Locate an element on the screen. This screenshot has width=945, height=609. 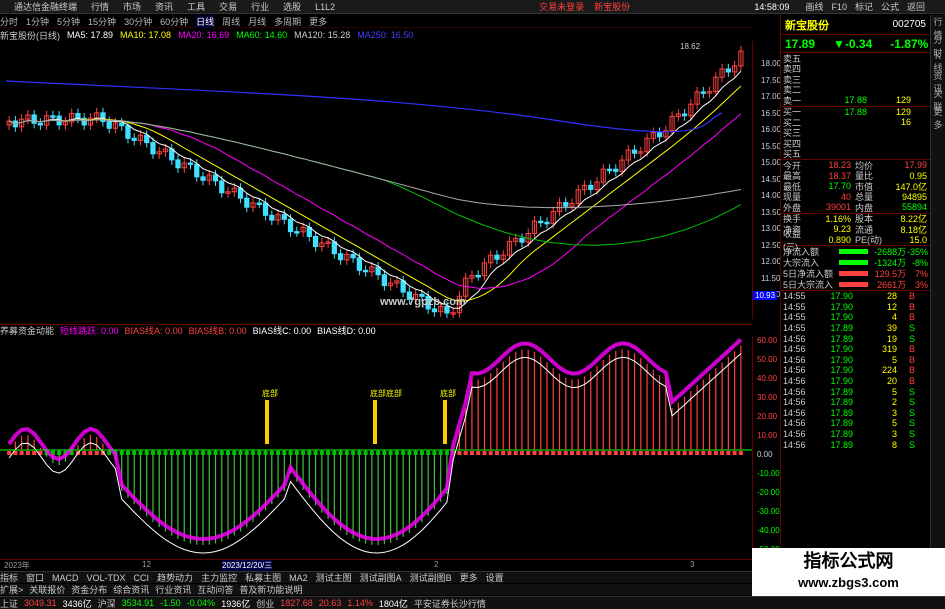
menu-item: 行情 is located at coordinates (100, 6).